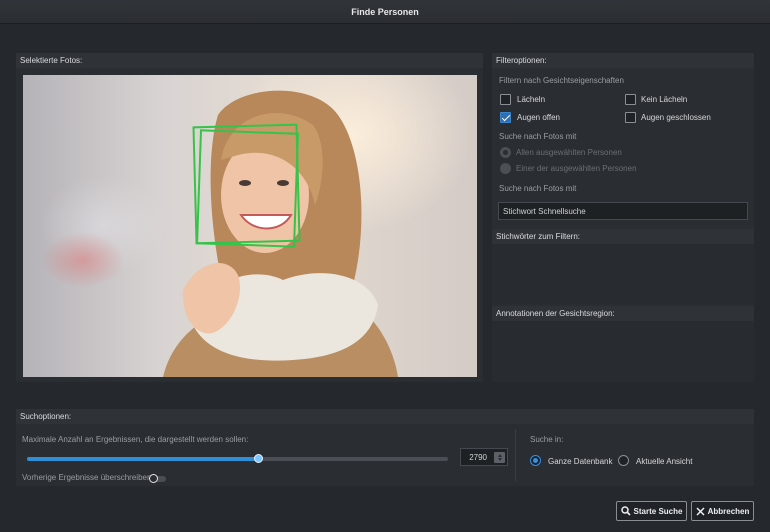  What do you see at coordinates (561, 80) in the screenshot?
I see `face-props-label: Filtern nach Gesichtseigenschaften` at bounding box center [561, 80].